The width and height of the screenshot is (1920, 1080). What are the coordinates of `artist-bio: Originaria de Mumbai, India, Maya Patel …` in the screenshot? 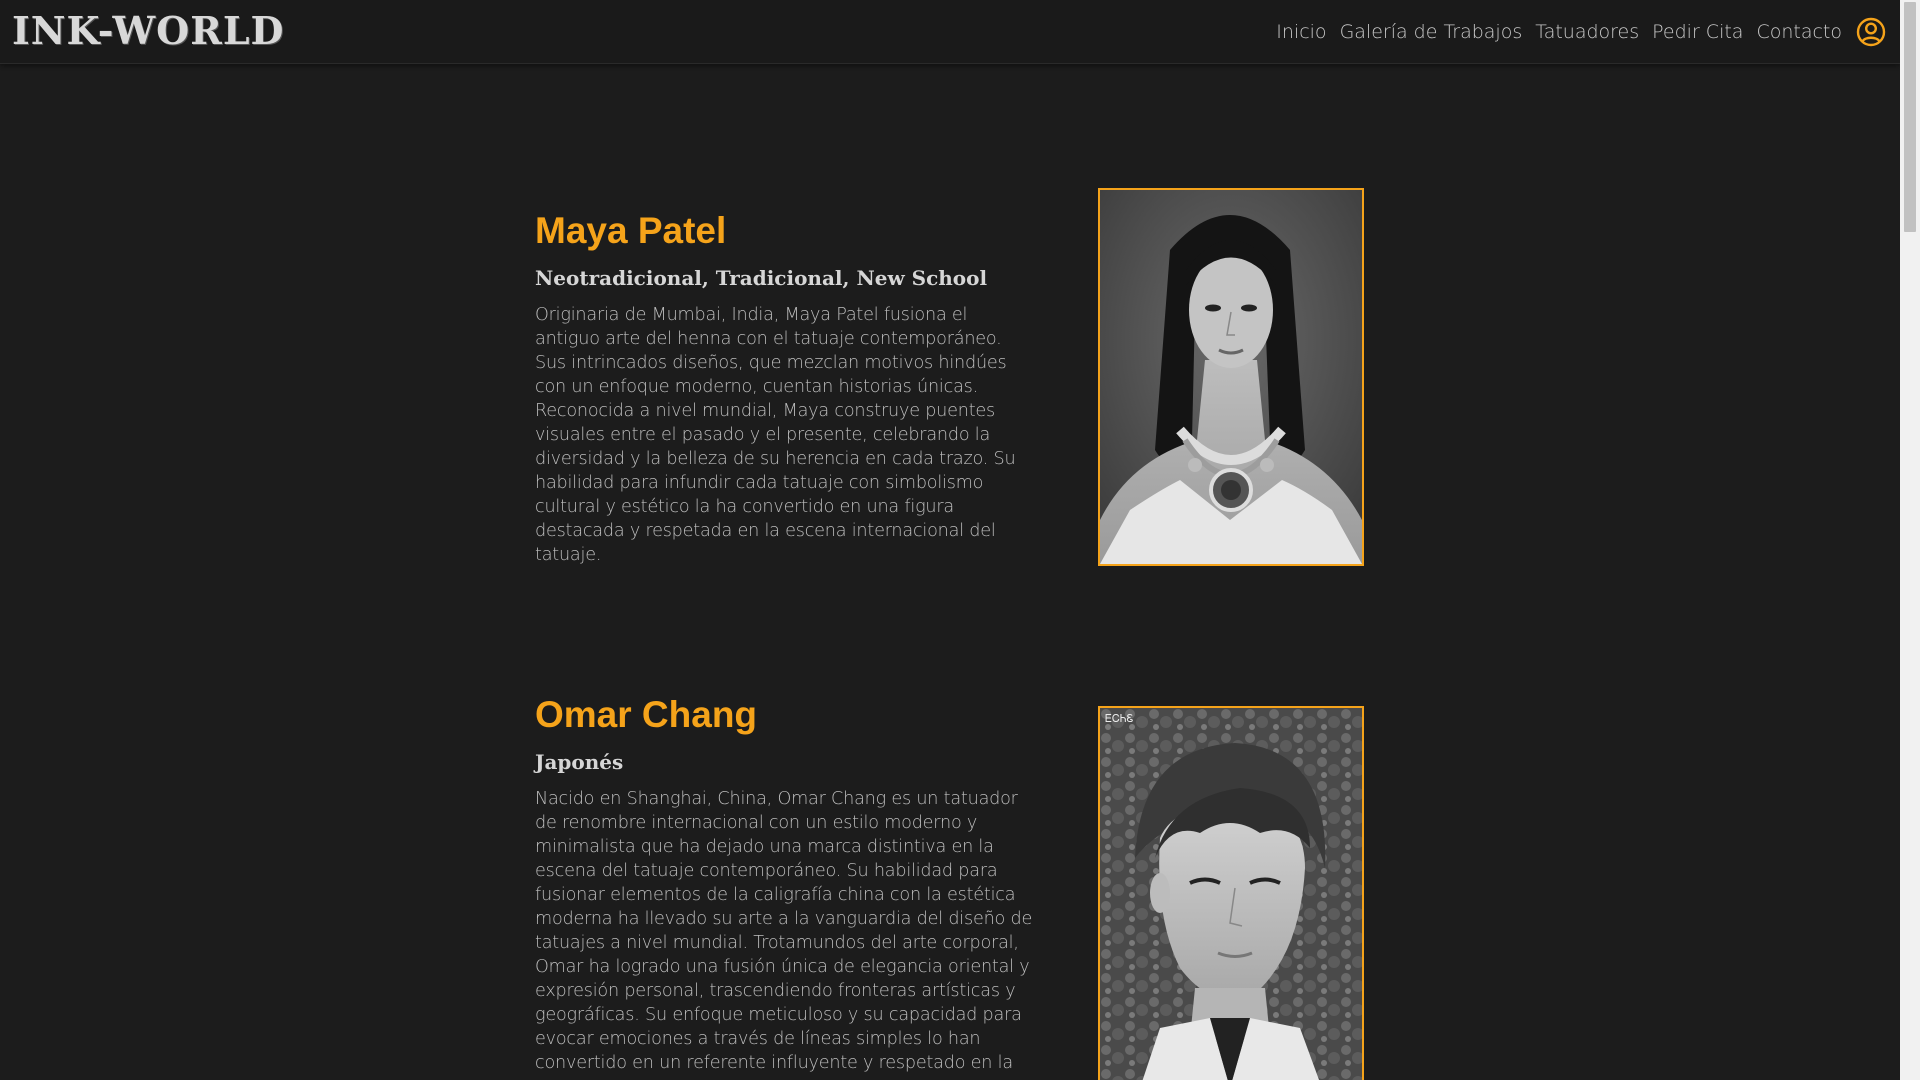 It's located at (775, 435).